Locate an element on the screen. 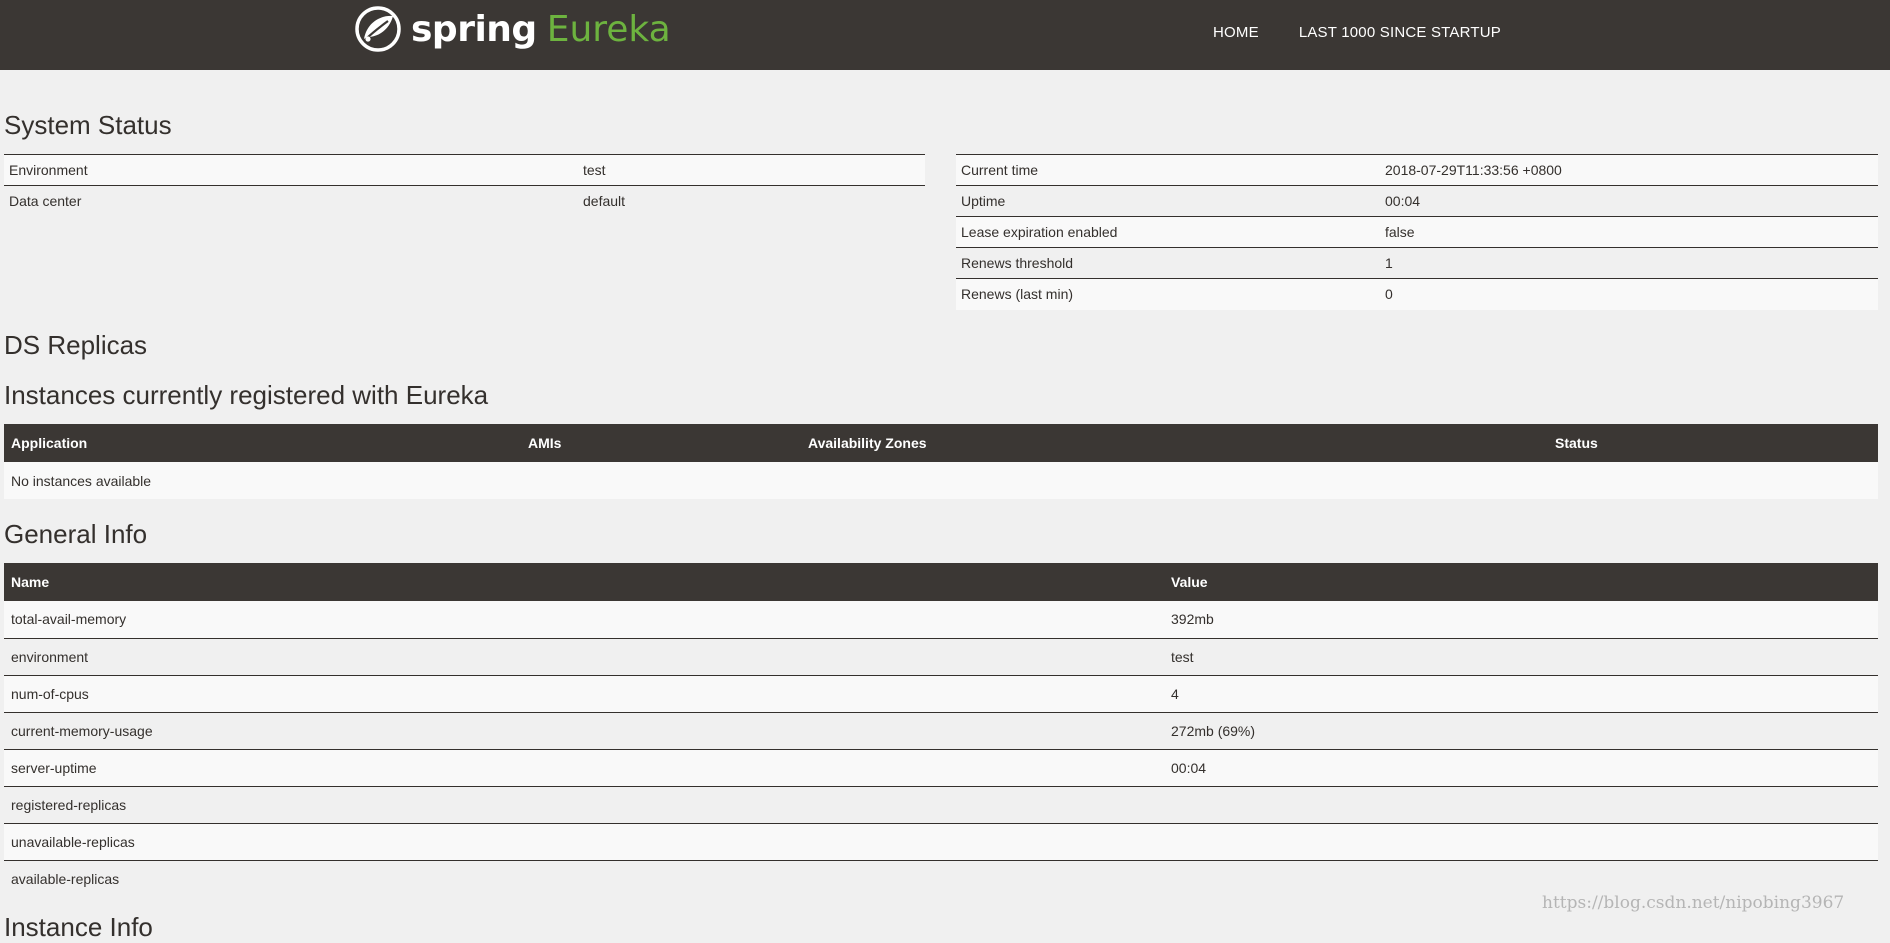 Image resolution: width=1890 pixels, height=943 pixels. status-key: Environment is located at coordinates (48, 170).